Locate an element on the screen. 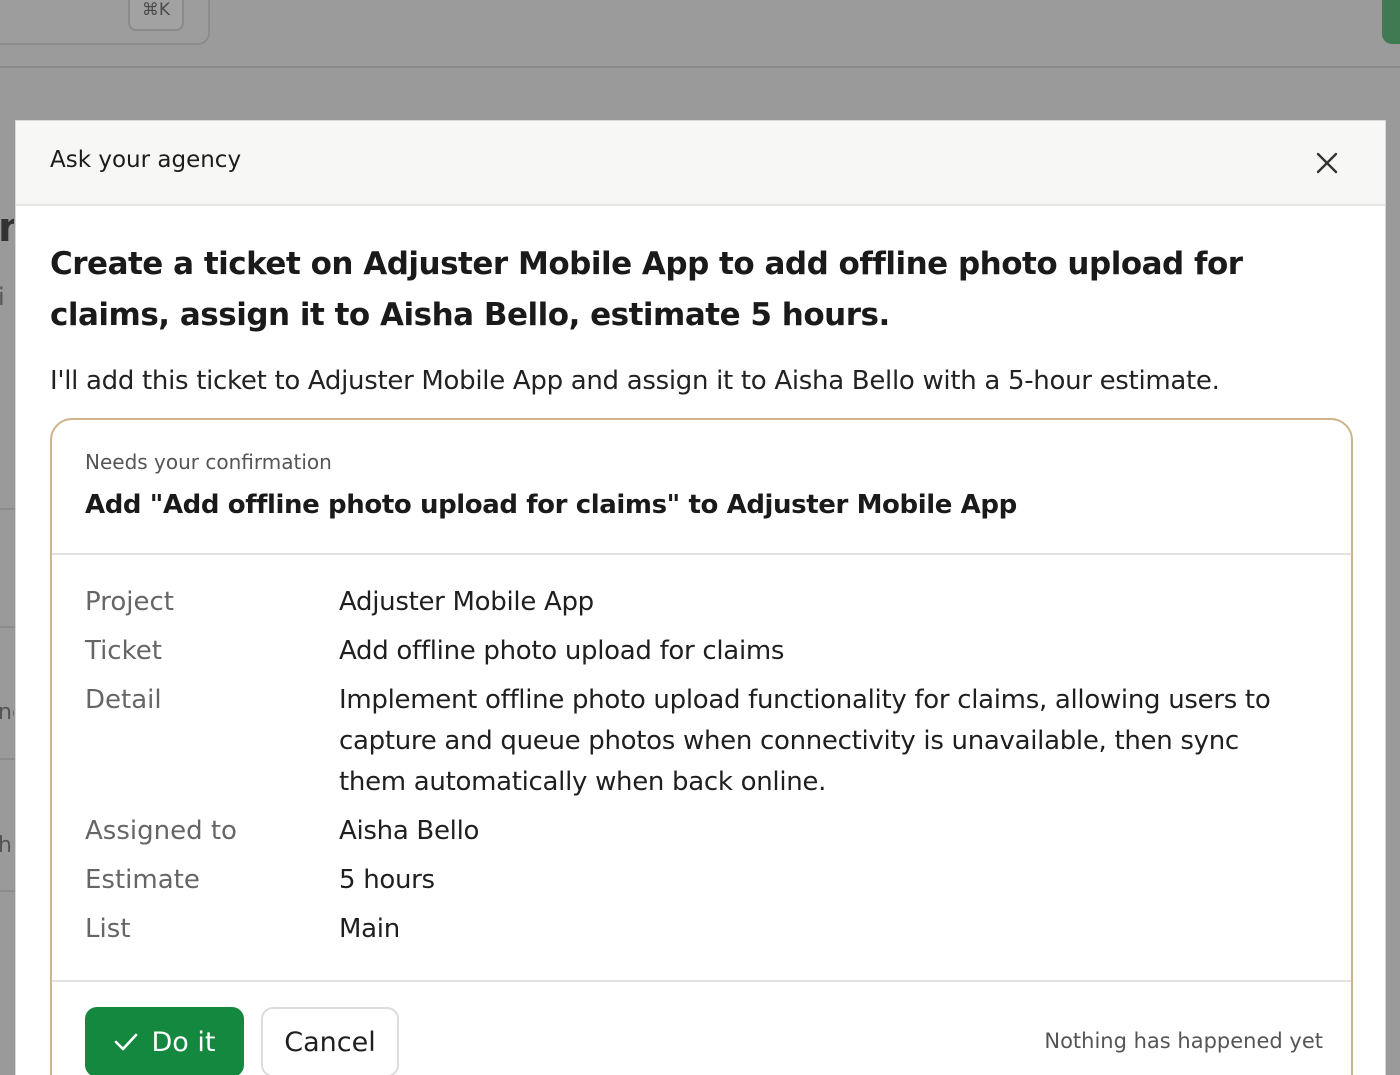 Image resolution: width=1400 pixels, height=1075 pixels. background-text-fragment: h is located at coordinates (6, 845).